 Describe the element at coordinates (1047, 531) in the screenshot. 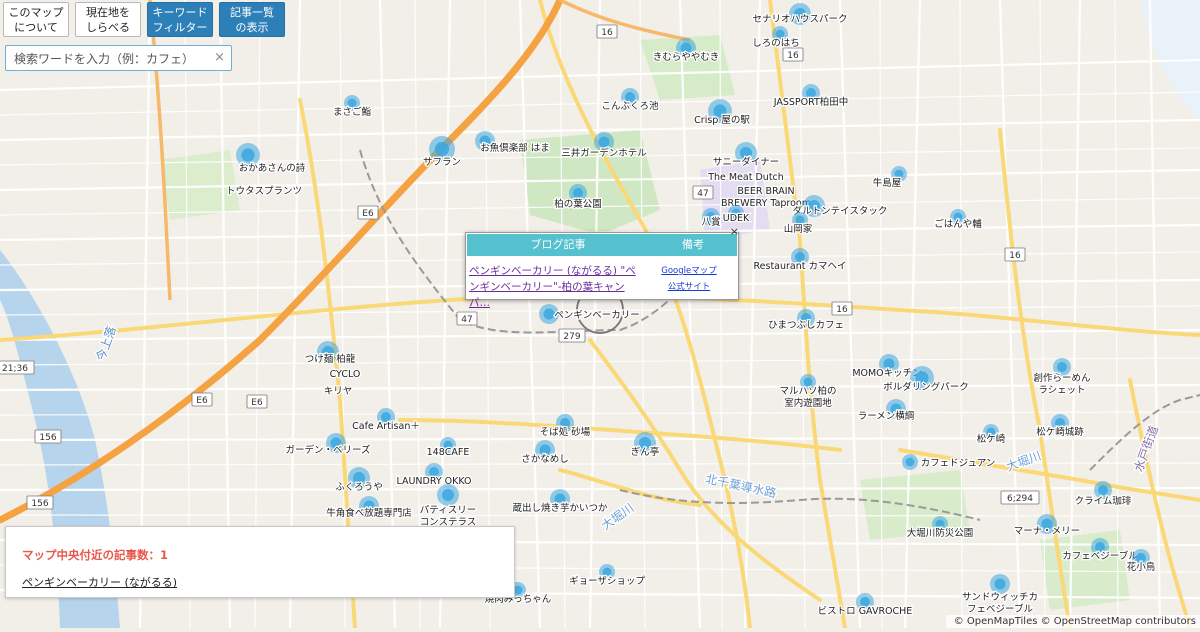

I see `place-label: マーナ・メリー` at that location.